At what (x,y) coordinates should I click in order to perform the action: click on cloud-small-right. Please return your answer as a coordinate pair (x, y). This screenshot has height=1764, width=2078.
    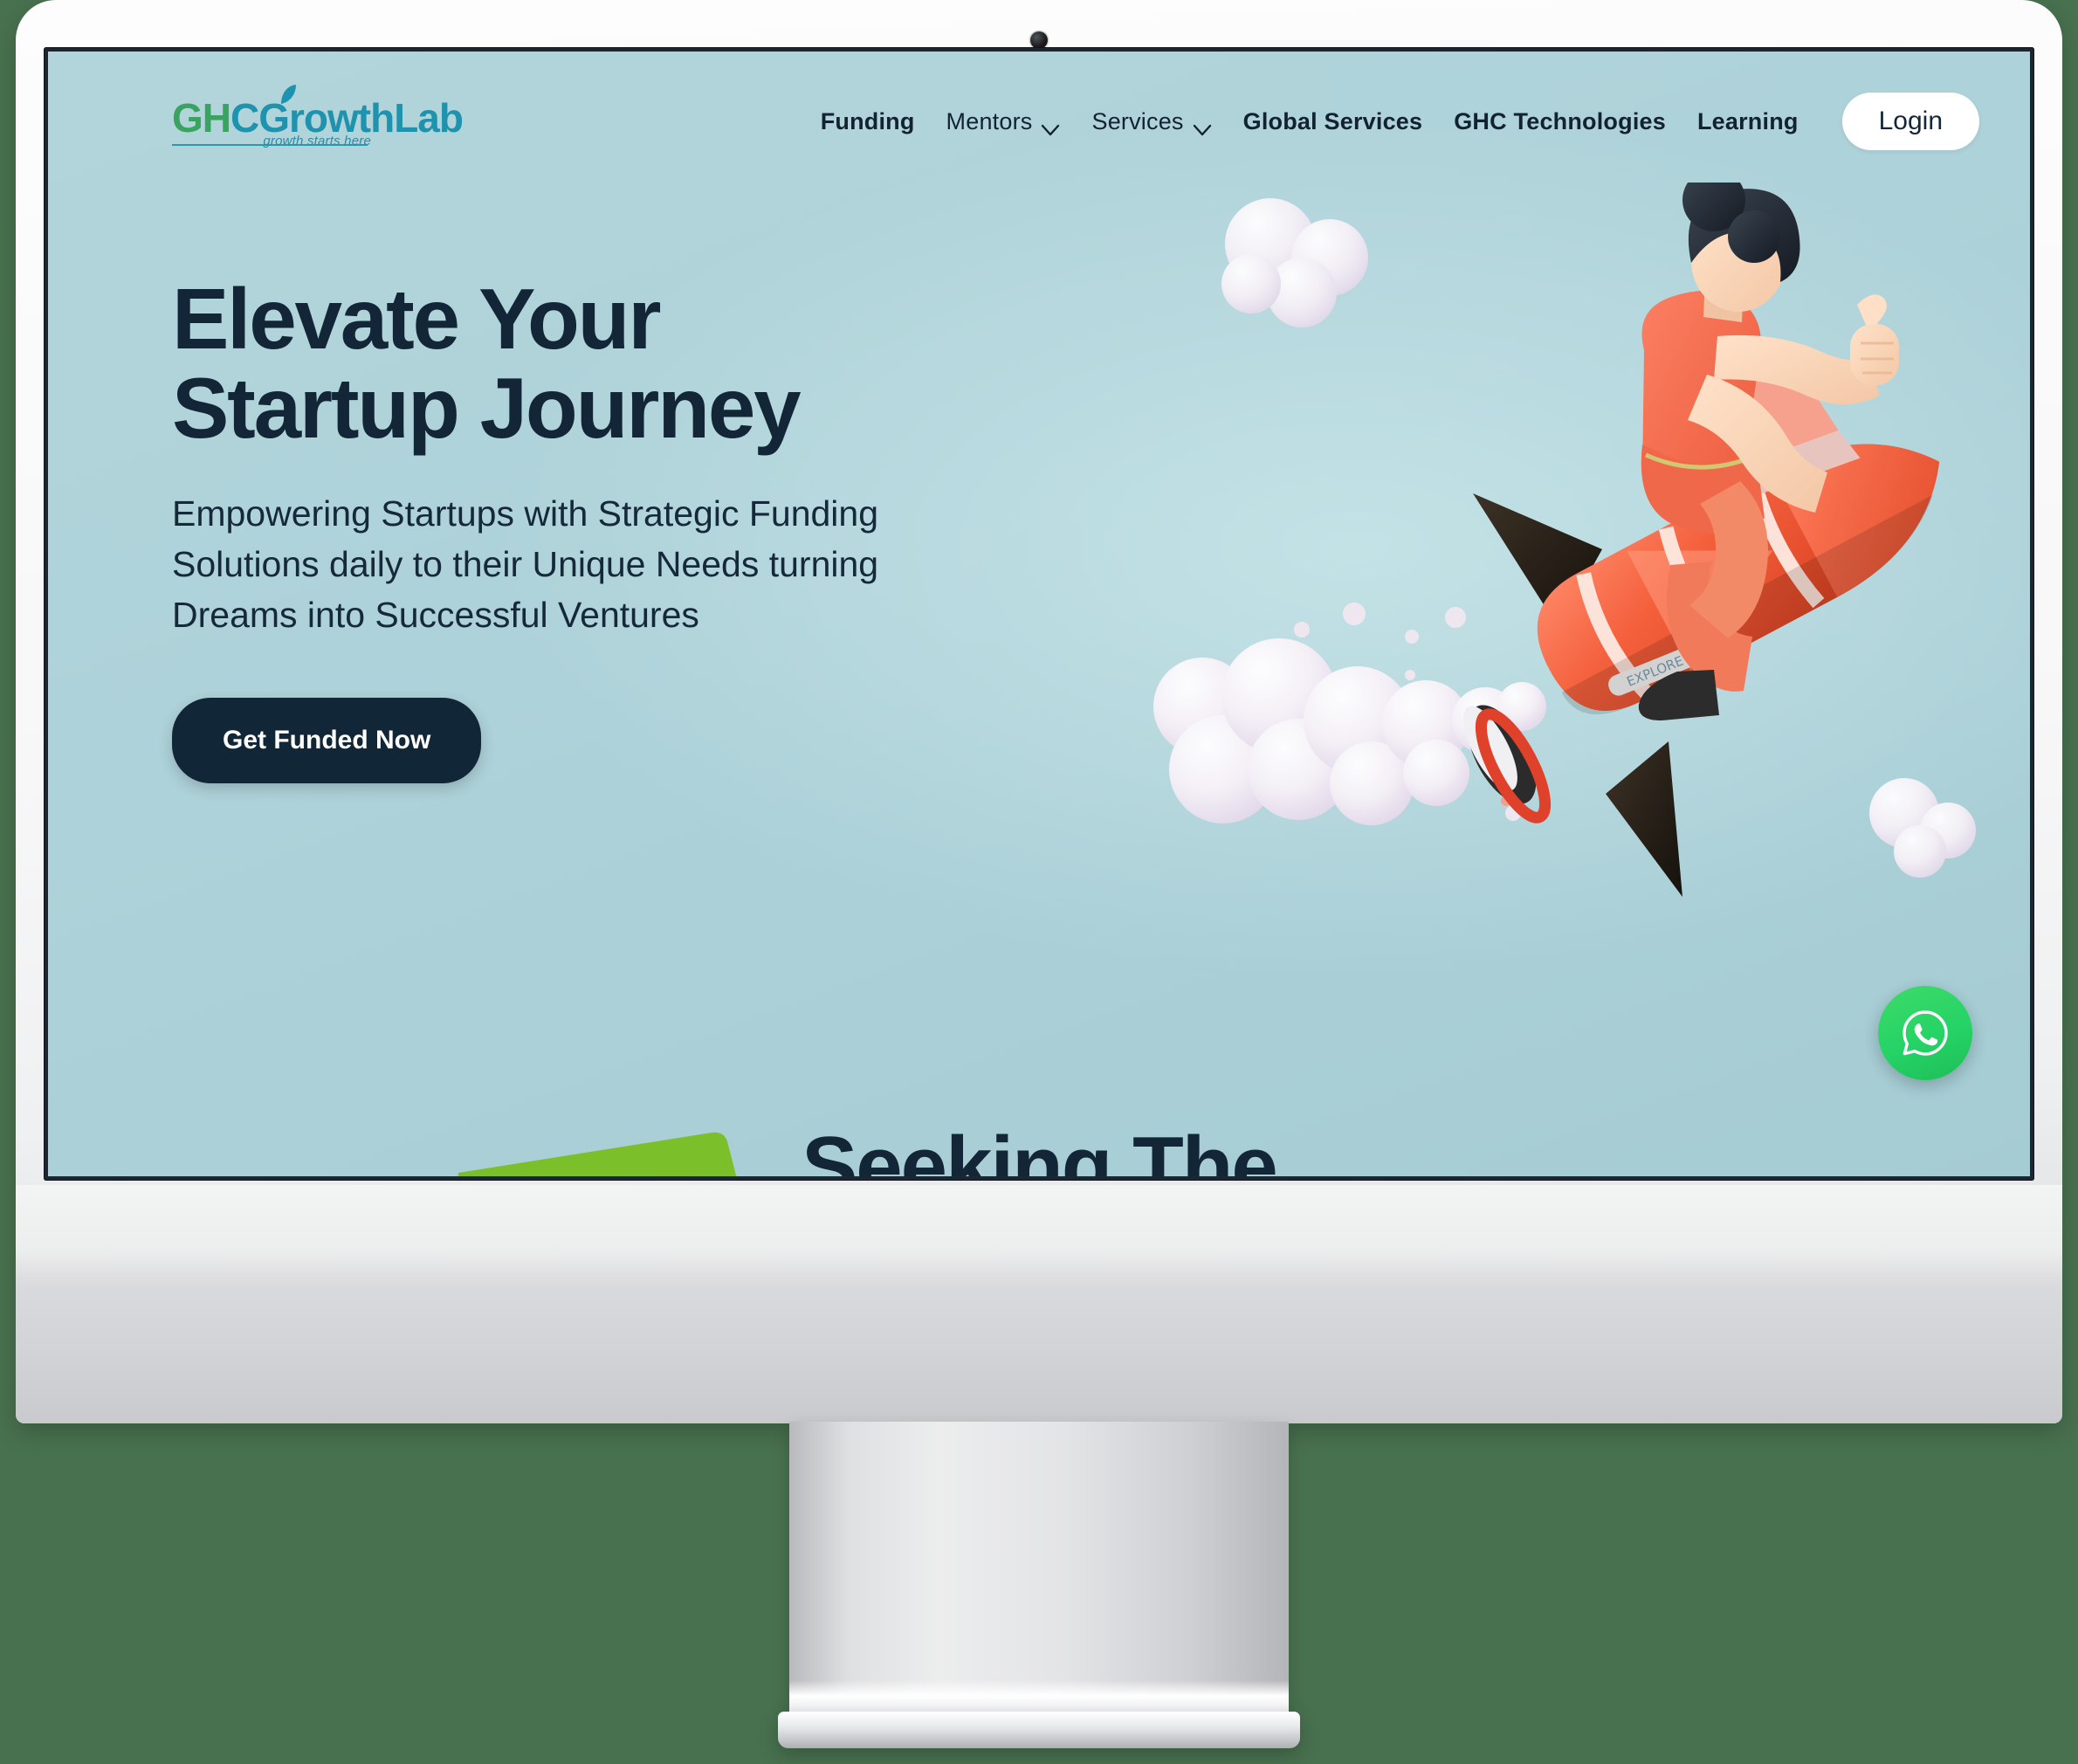
    Looking at the image, I should click on (1923, 828).